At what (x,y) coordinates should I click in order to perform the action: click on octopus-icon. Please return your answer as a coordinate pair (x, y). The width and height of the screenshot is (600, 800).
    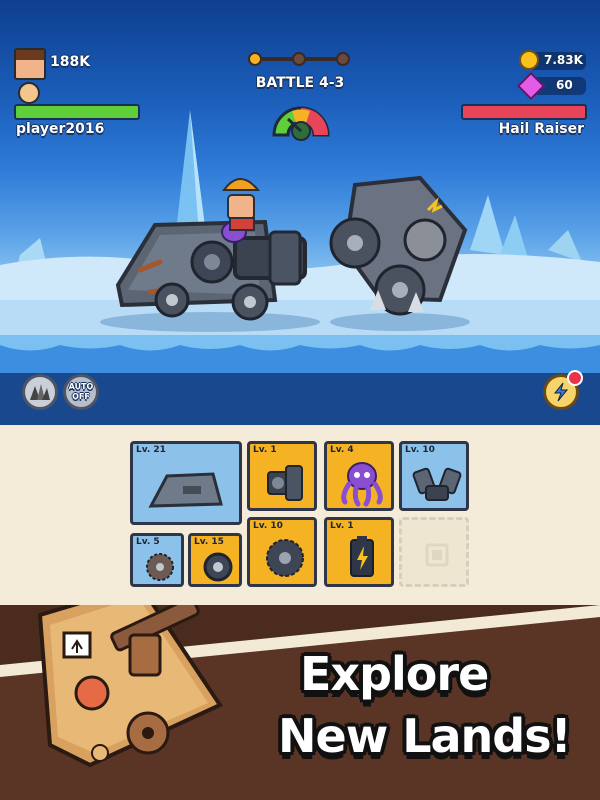
    Looking at the image, I should click on (362, 484).